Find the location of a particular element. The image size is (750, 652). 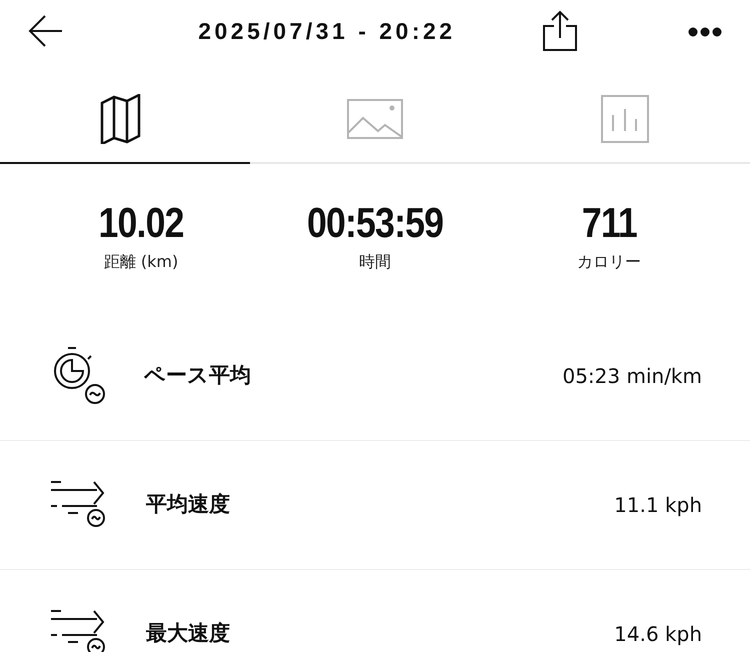

stat-label: 時間 is located at coordinates (375, 262).